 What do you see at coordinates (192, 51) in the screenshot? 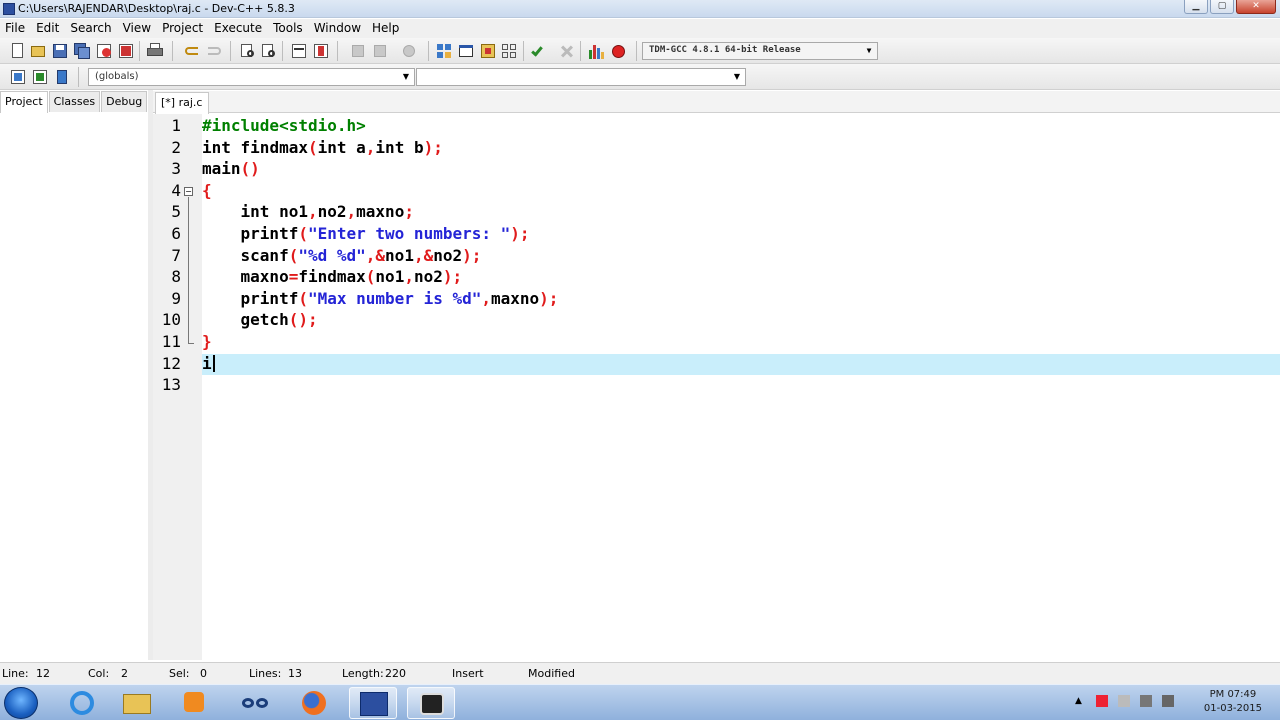
I see `undo-icon` at bounding box center [192, 51].